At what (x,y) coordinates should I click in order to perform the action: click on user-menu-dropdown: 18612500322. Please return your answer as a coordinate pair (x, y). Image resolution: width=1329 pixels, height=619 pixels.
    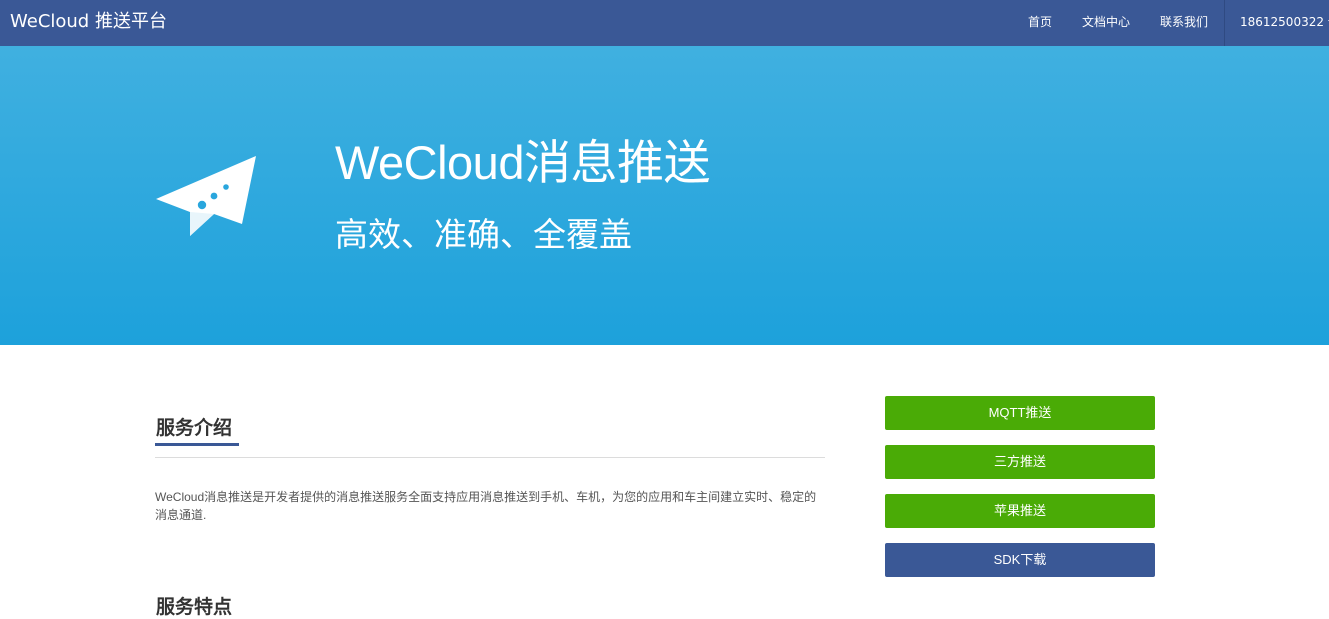
    Looking at the image, I should click on (1276, 23).